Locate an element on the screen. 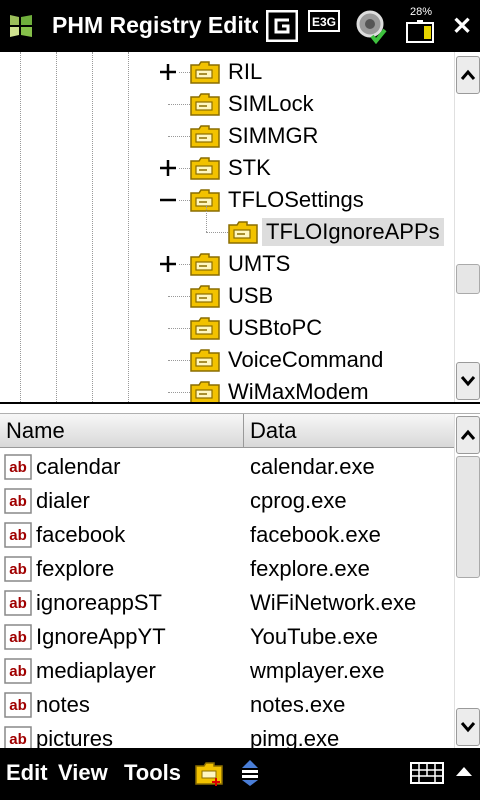 This screenshot has width=480, height=800. value-name: fexplore is located at coordinates (75, 568).